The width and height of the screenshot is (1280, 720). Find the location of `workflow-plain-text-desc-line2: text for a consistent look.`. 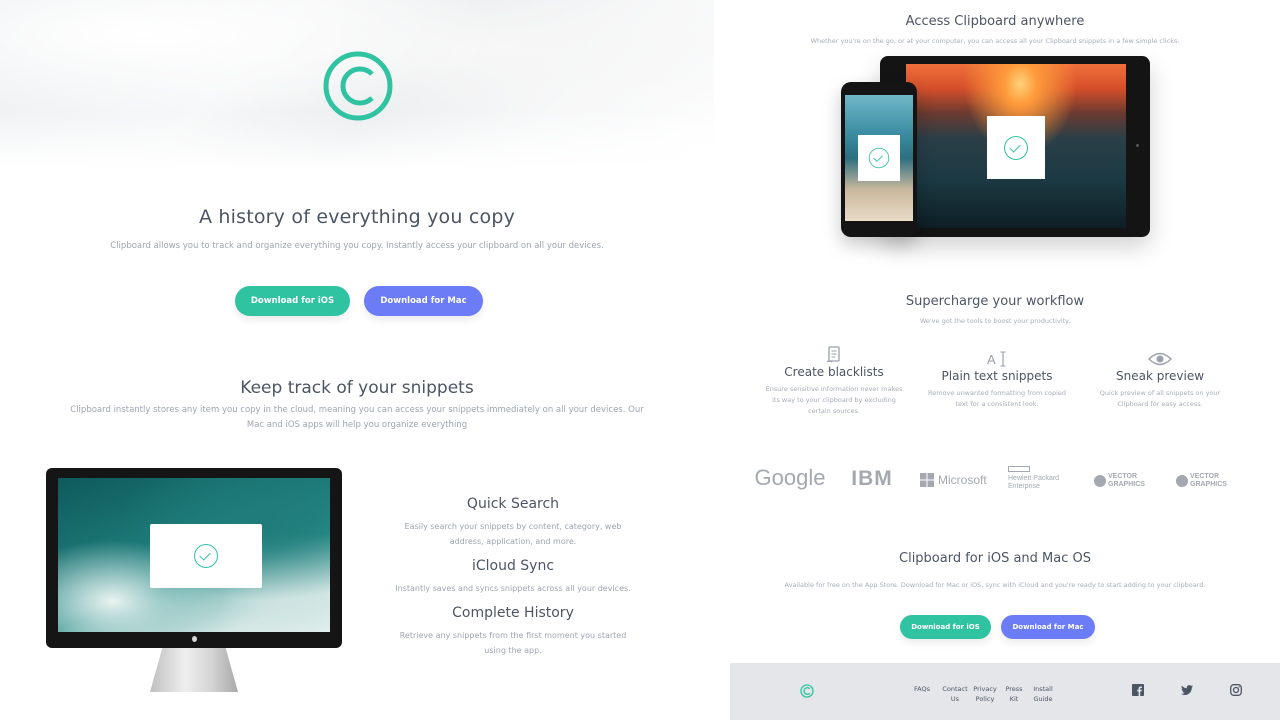

workflow-plain-text-desc-line2: text for a consistent look. is located at coordinates (997, 404).